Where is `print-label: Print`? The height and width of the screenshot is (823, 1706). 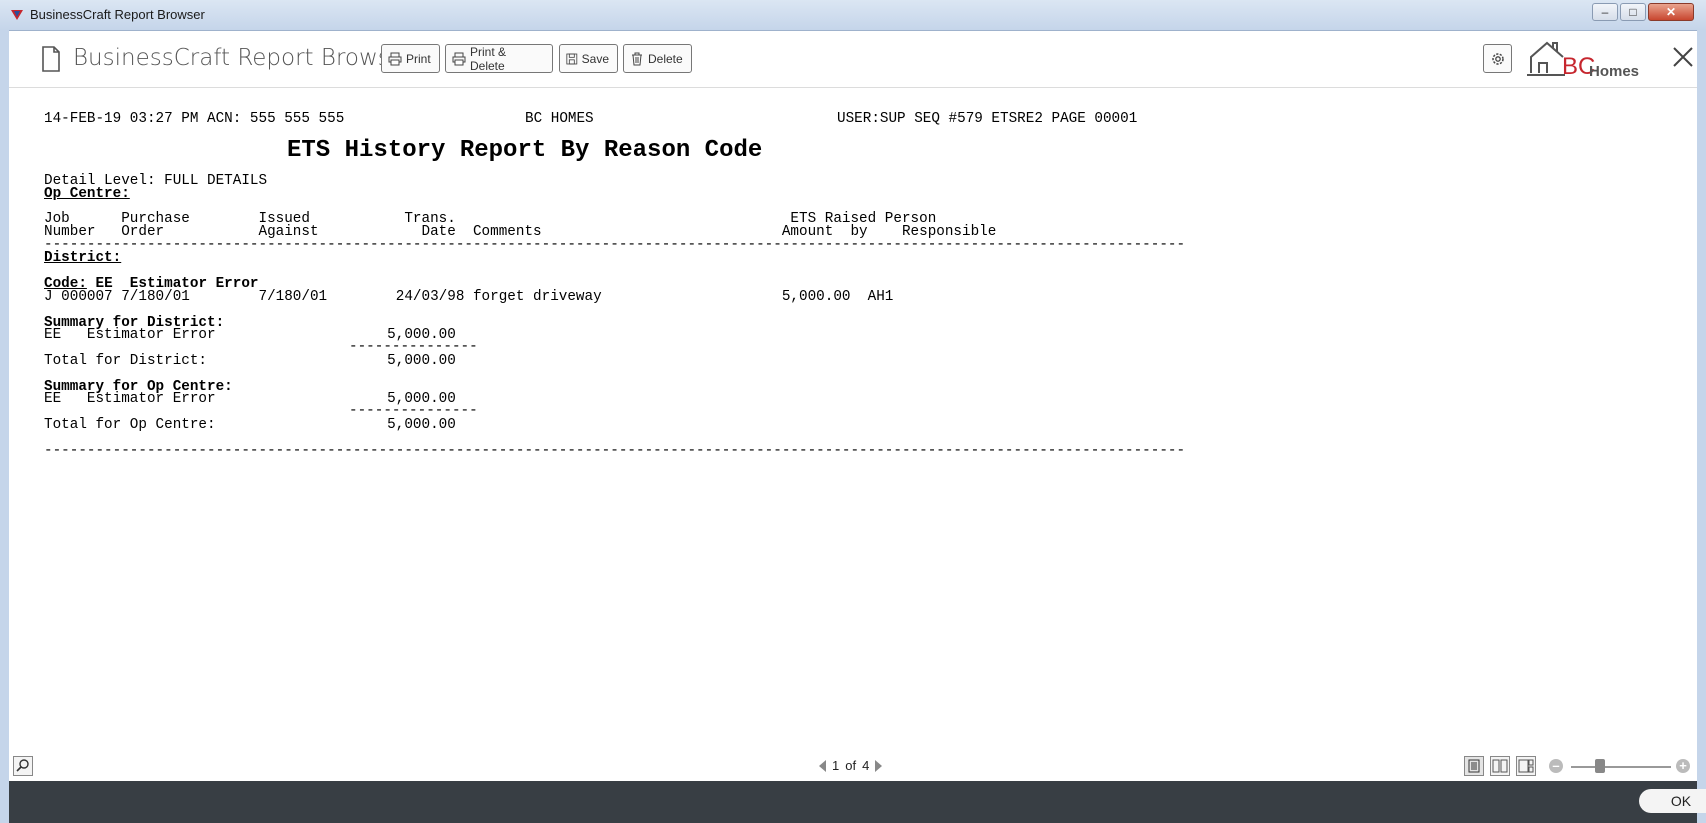
print-label: Print is located at coordinates (418, 58).